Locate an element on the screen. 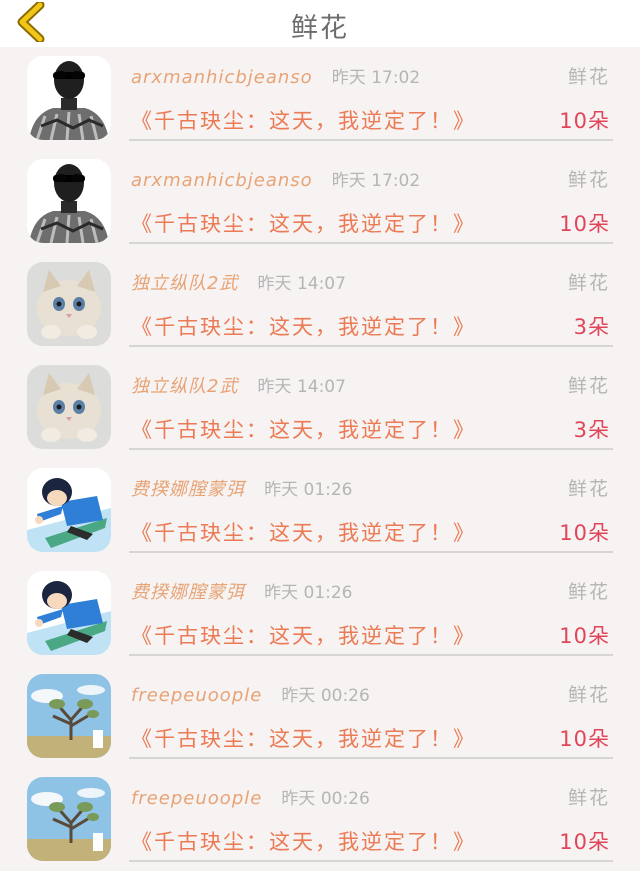 The width and height of the screenshot is (640, 871). nav-bar: 鲜花 is located at coordinates (320, 23).